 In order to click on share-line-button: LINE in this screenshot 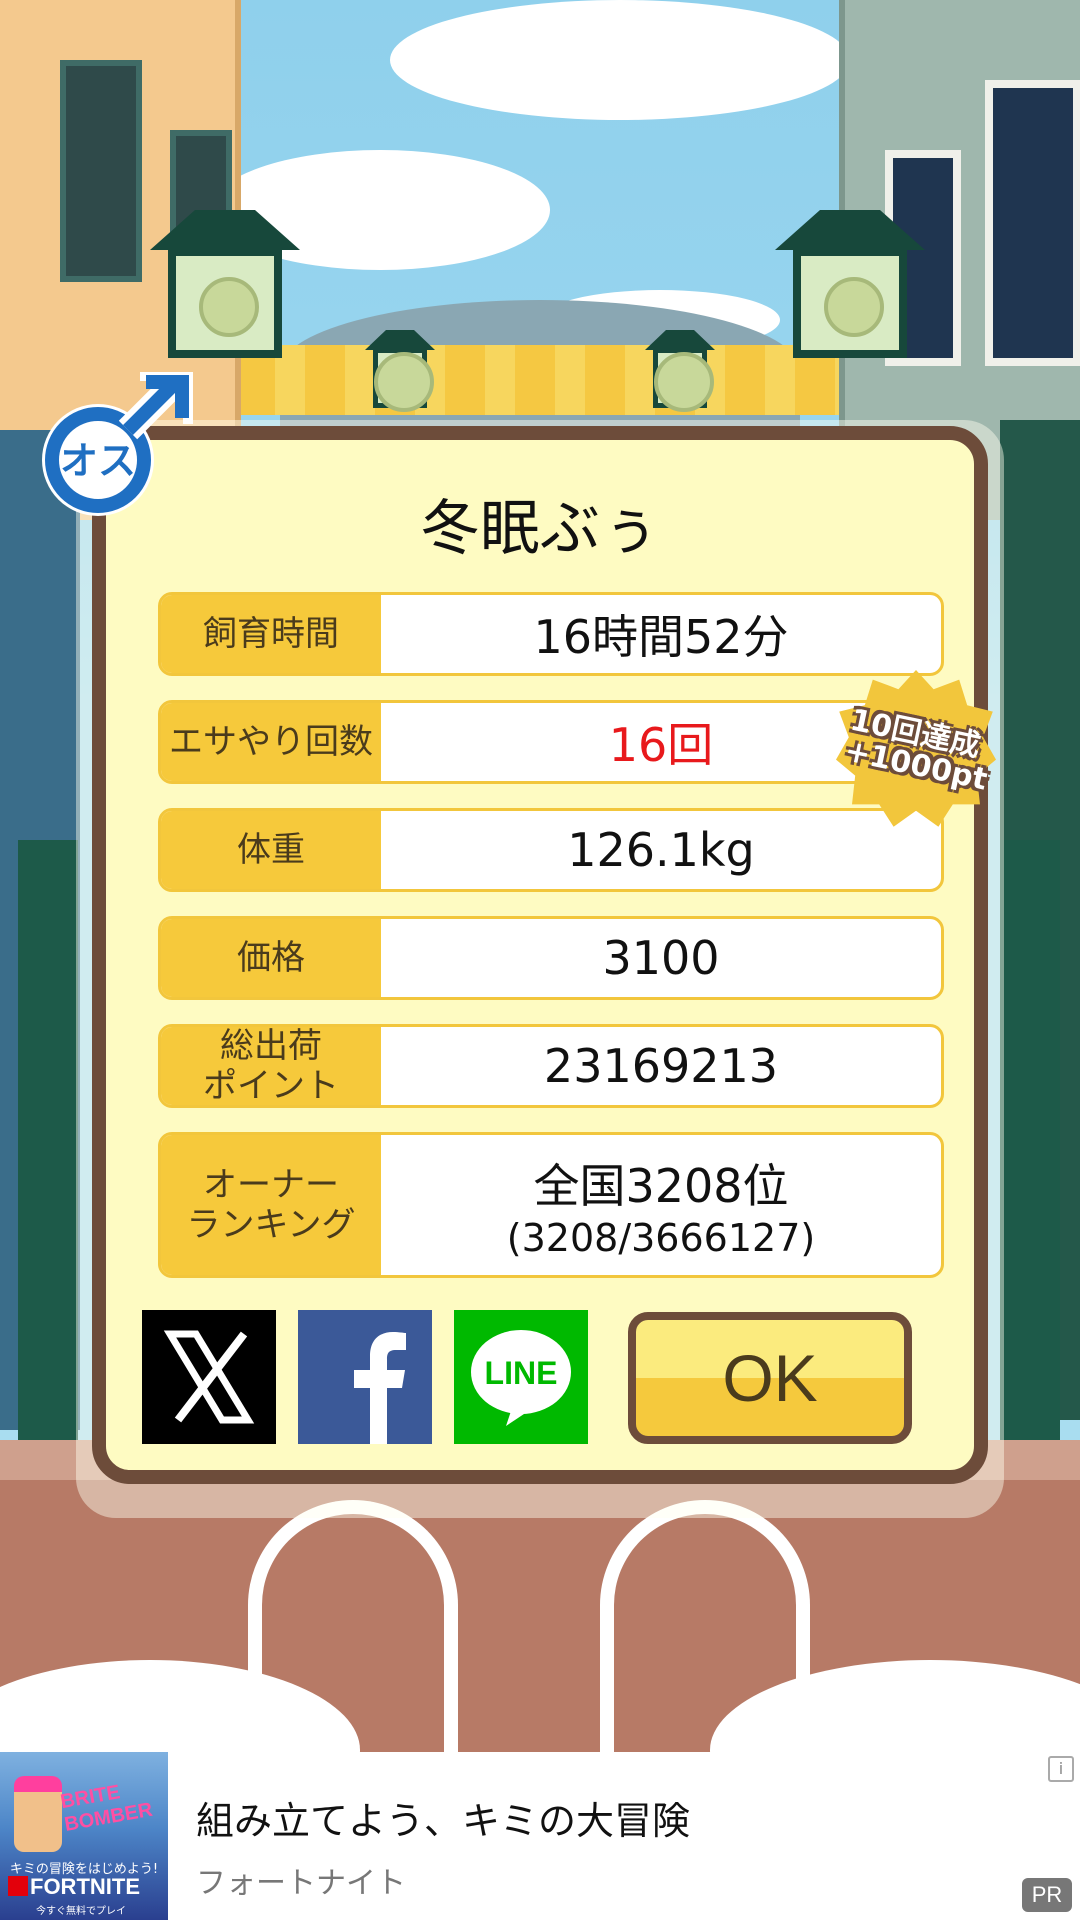, I will do `click(521, 1377)`.